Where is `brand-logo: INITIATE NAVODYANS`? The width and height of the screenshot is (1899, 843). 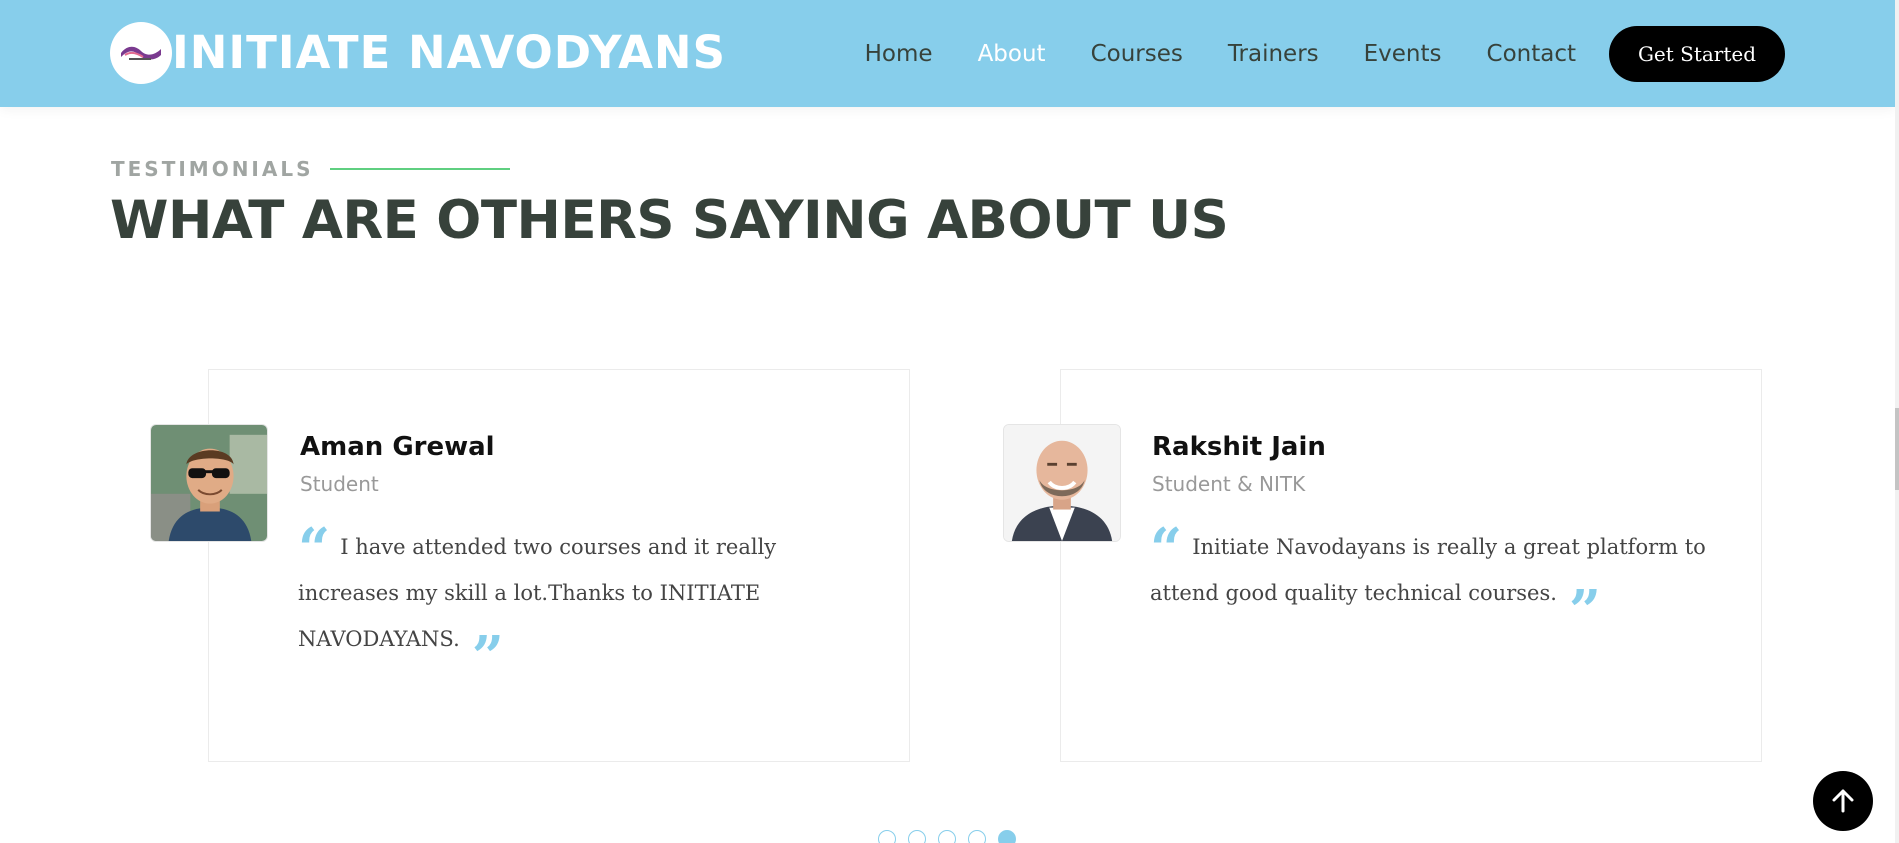 brand-logo: INITIATE NAVODYANS is located at coordinates (418, 53).